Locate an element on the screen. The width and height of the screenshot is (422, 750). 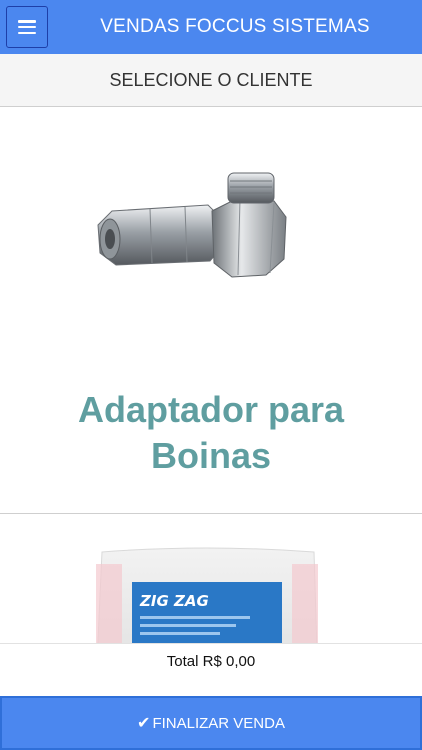
finalize-sale-button: ✔ FINALIZAR VENDA is located at coordinates (211, 723).